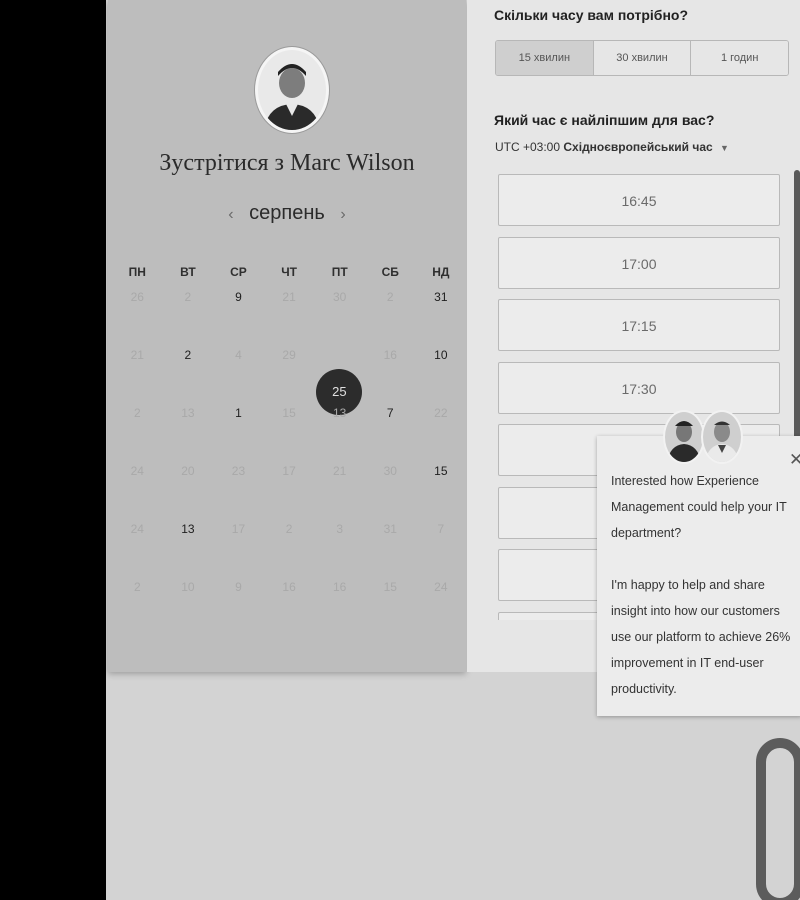 This screenshot has width=800, height=900. I want to click on weekday-label: НД, so click(441, 272).